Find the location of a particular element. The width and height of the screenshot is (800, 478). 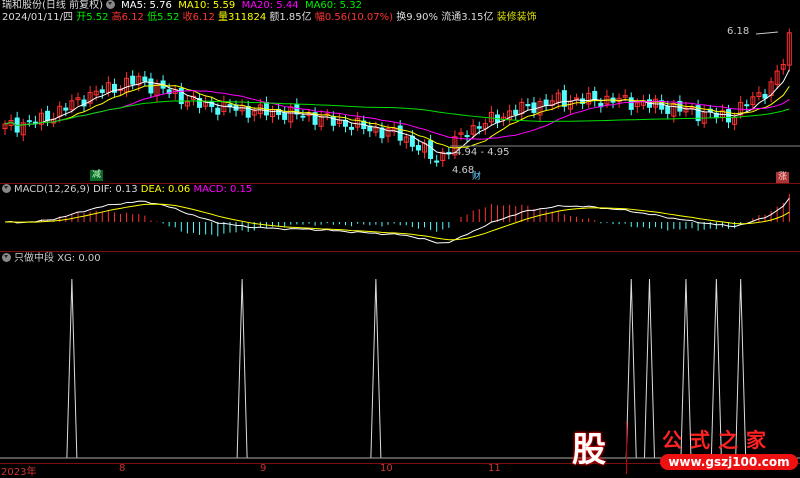

dif-line is located at coordinates (397, 220).